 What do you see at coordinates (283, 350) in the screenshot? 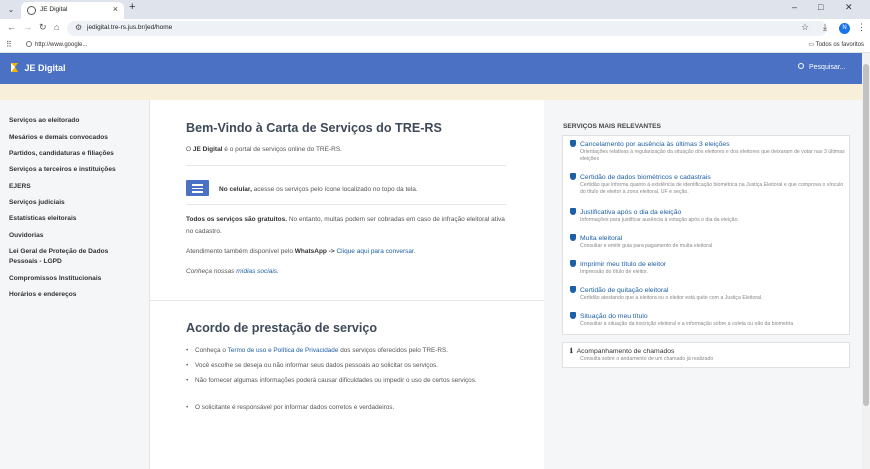
I see `terms-link: Termo de uso e Política de Privacidade` at bounding box center [283, 350].